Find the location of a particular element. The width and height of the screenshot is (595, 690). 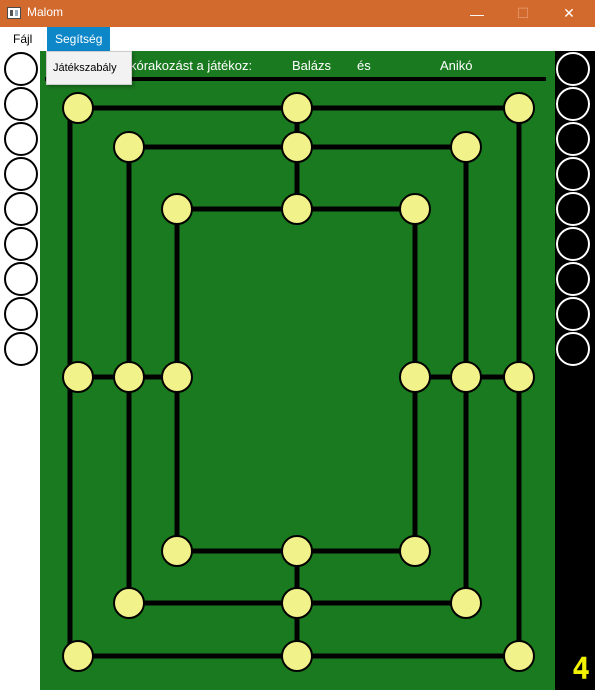

rules-menu-item: Játékszabály is located at coordinates (85, 68).